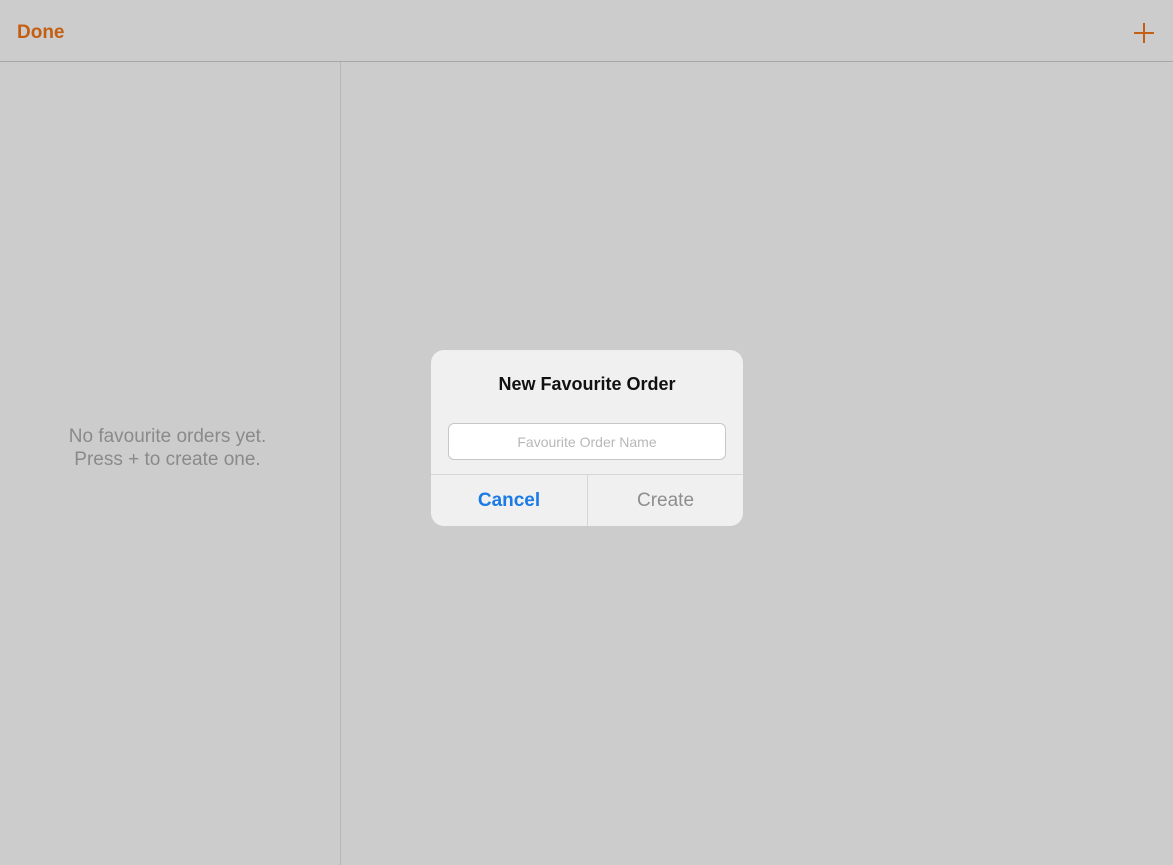 The image size is (1173, 865). Describe the element at coordinates (41, 33) in the screenshot. I see `done-button: Done` at that location.